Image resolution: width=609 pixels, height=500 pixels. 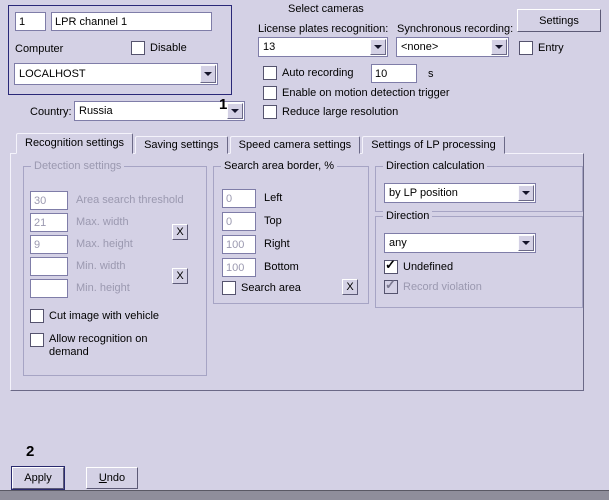 I want to click on border-left-input, so click(x=239, y=198).